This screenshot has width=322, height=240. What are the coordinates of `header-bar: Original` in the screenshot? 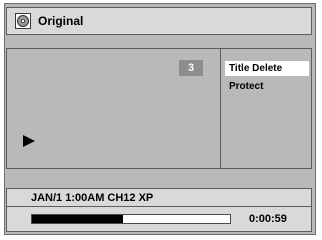 It's located at (159, 21).